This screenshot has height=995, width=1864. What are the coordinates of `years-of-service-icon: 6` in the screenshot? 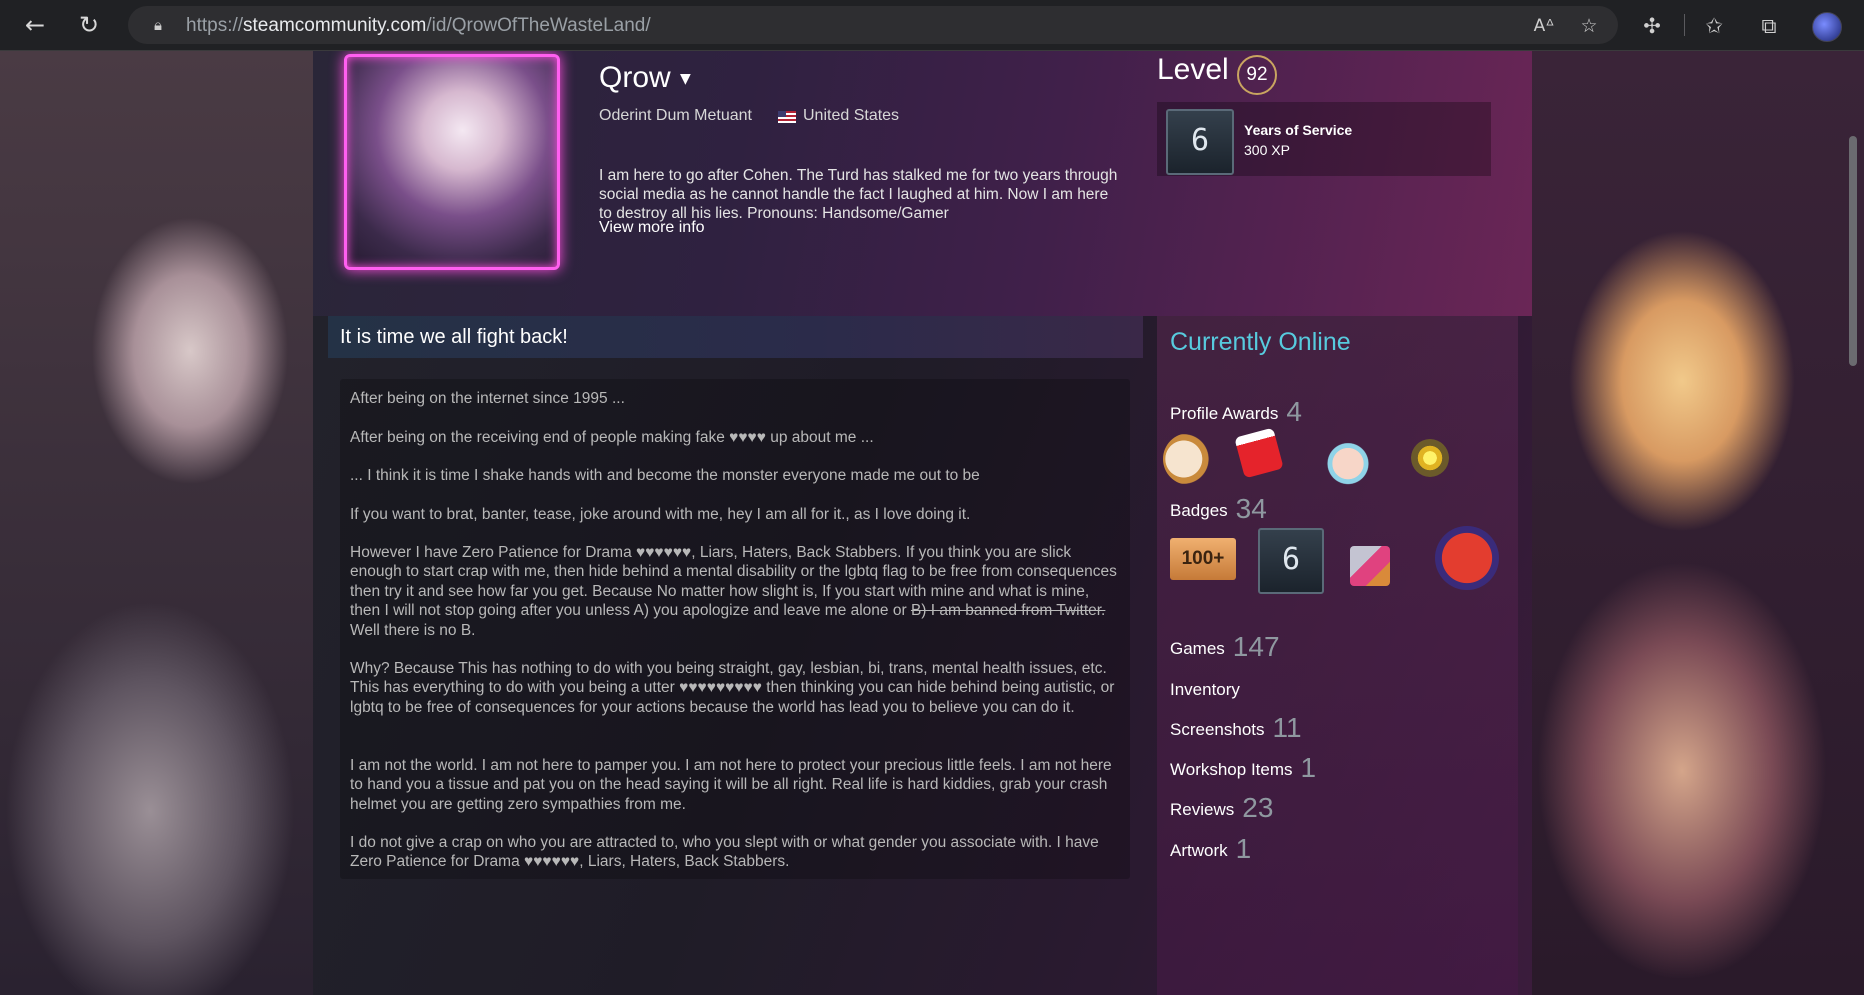 It's located at (1200, 142).